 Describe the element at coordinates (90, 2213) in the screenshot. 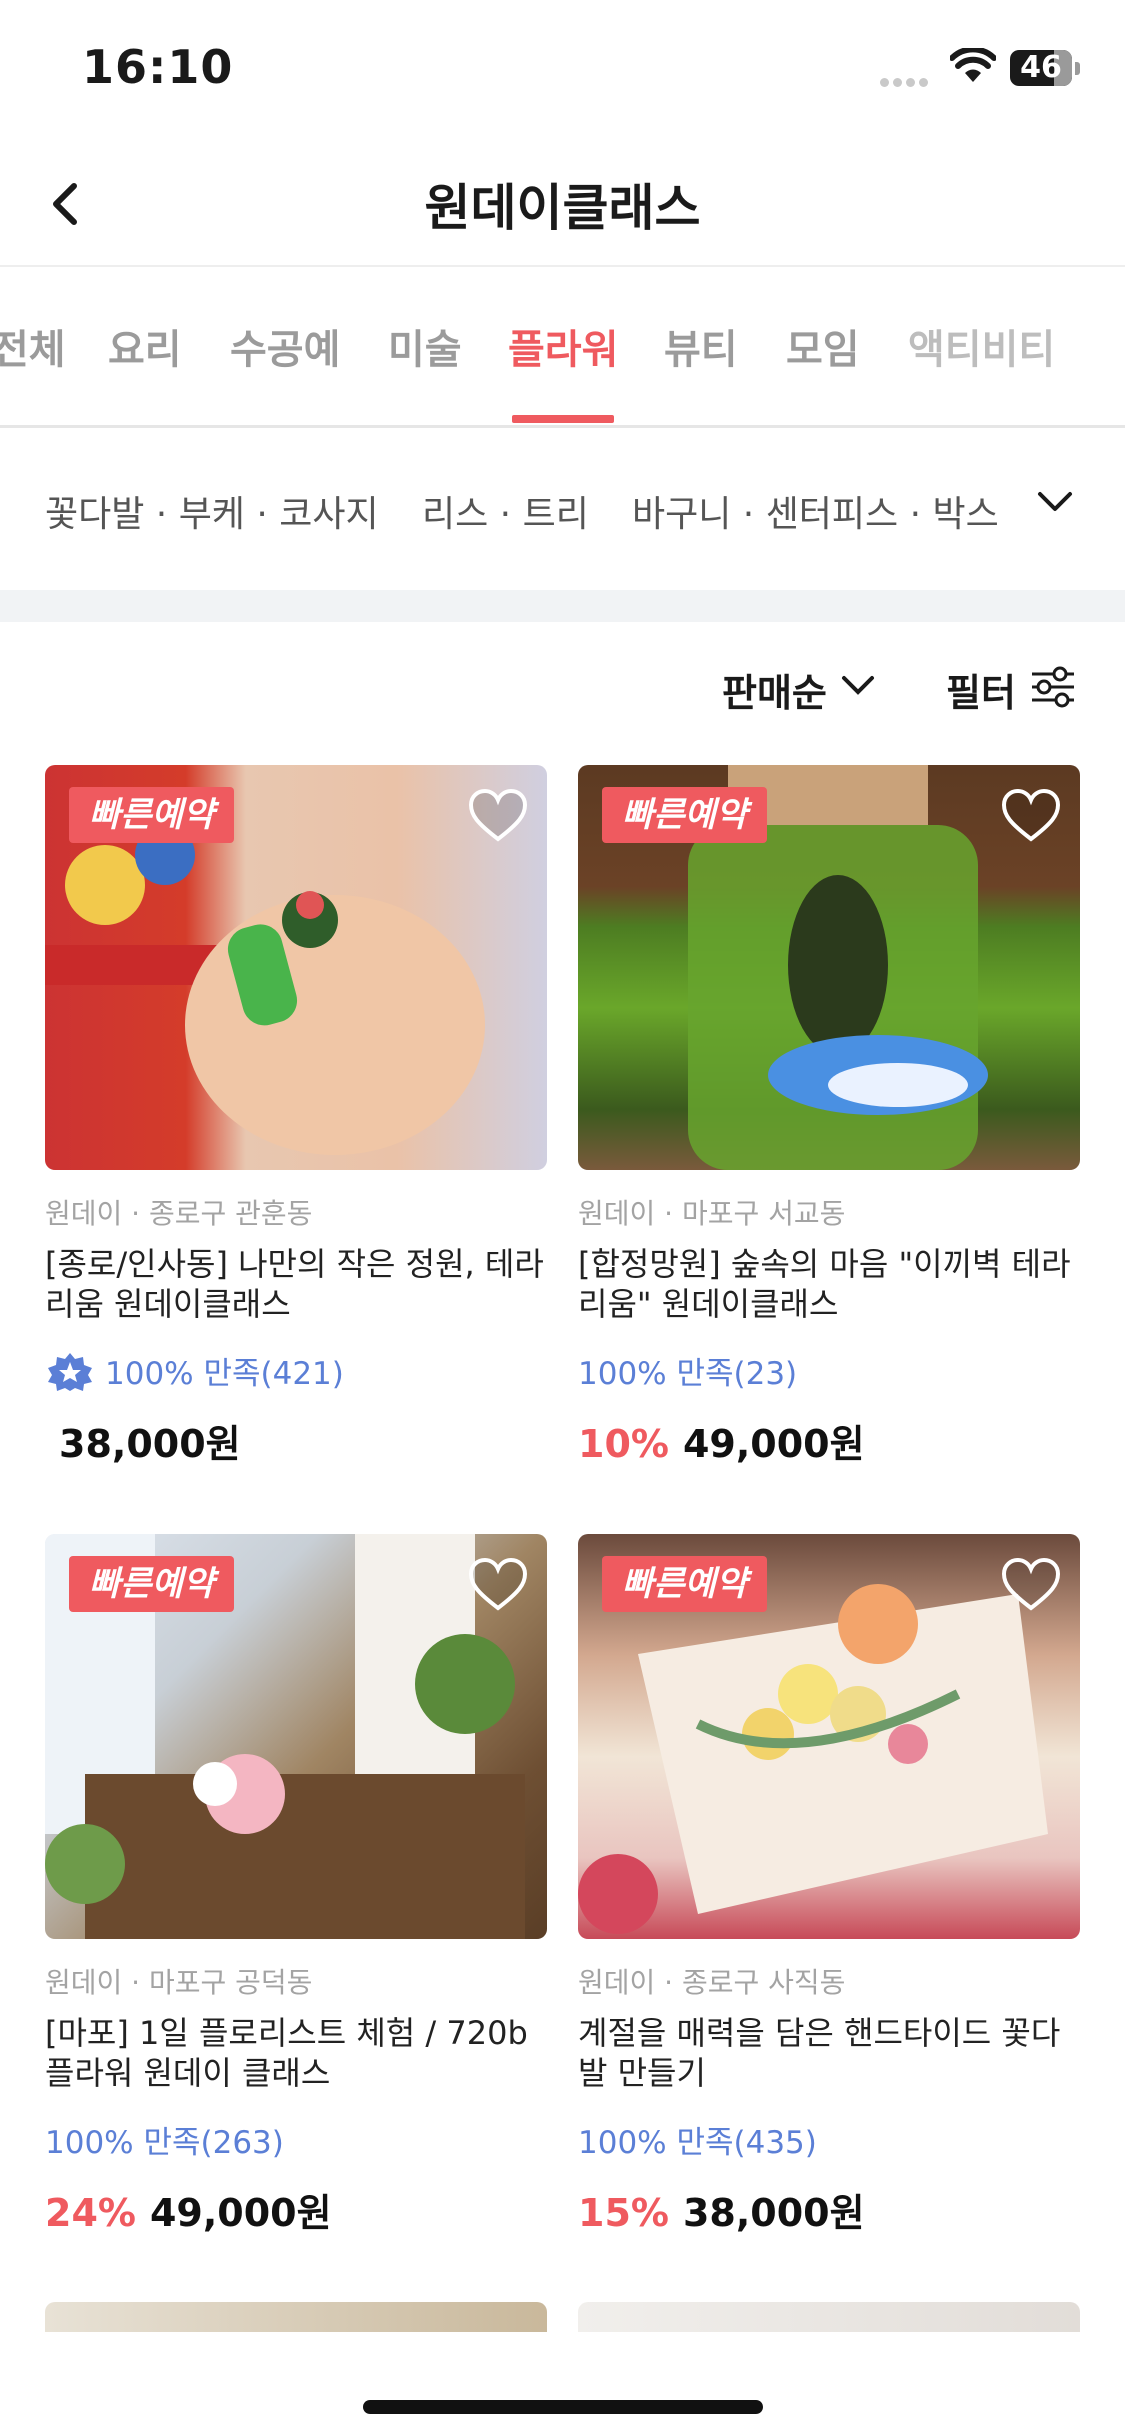

I see `discount-rate: 24%` at that location.